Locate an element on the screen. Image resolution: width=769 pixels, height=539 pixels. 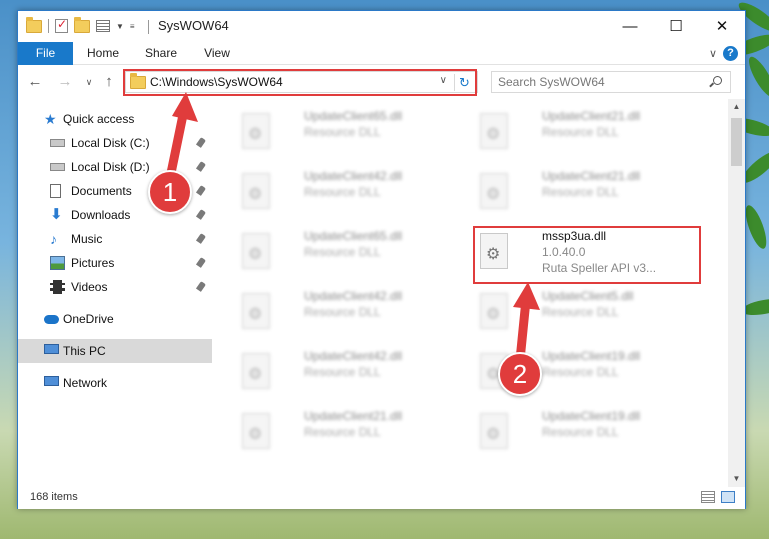
step-2-badge: 2 is located at coordinates (520, 374).